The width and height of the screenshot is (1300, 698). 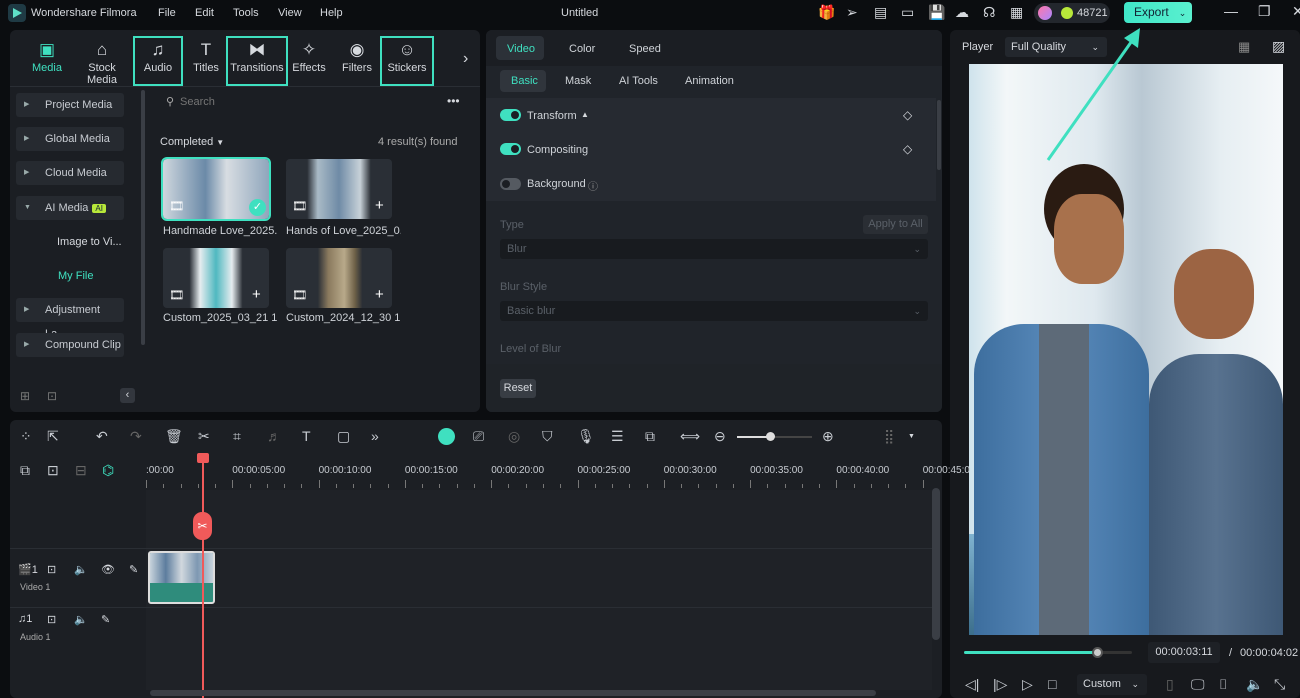 I want to click on media-item-handmade-love: 🎞 ✓, so click(x=216, y=189).